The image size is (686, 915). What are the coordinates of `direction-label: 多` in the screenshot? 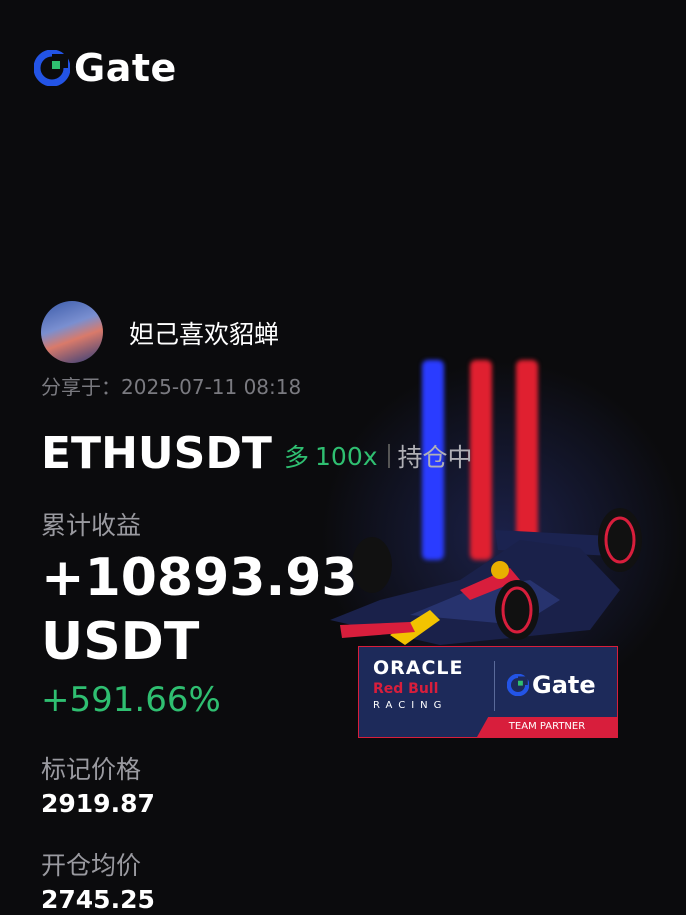 It's located at (297, 457).